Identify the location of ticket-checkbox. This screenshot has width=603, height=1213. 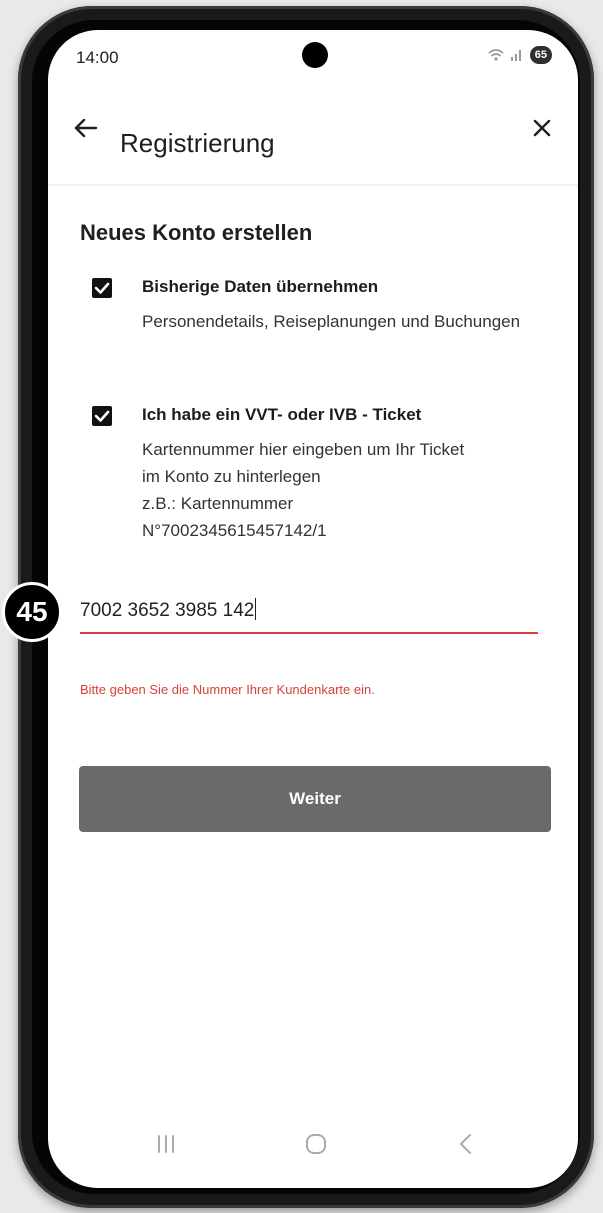
(102, 416).